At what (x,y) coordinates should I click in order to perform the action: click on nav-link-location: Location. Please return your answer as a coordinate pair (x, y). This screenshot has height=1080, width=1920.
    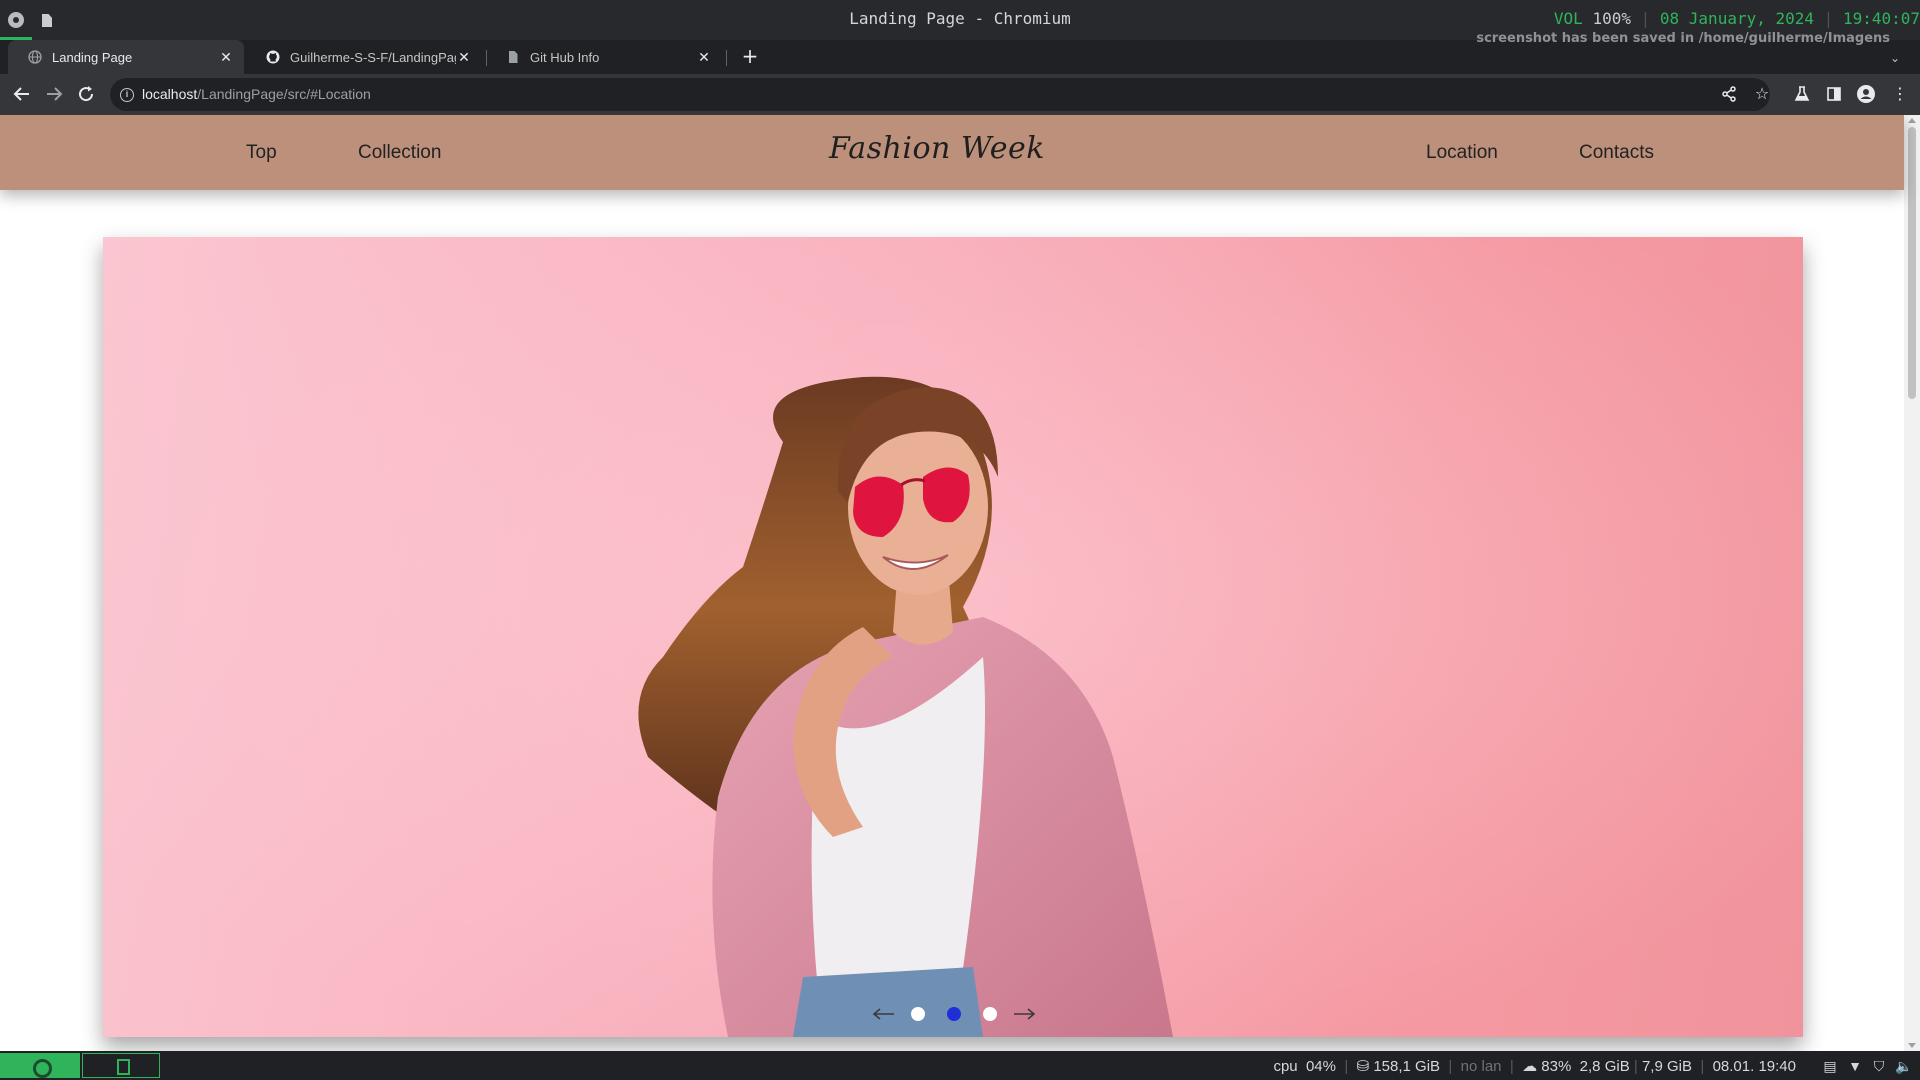
    Looking at the image, I should click on (1462, 152).